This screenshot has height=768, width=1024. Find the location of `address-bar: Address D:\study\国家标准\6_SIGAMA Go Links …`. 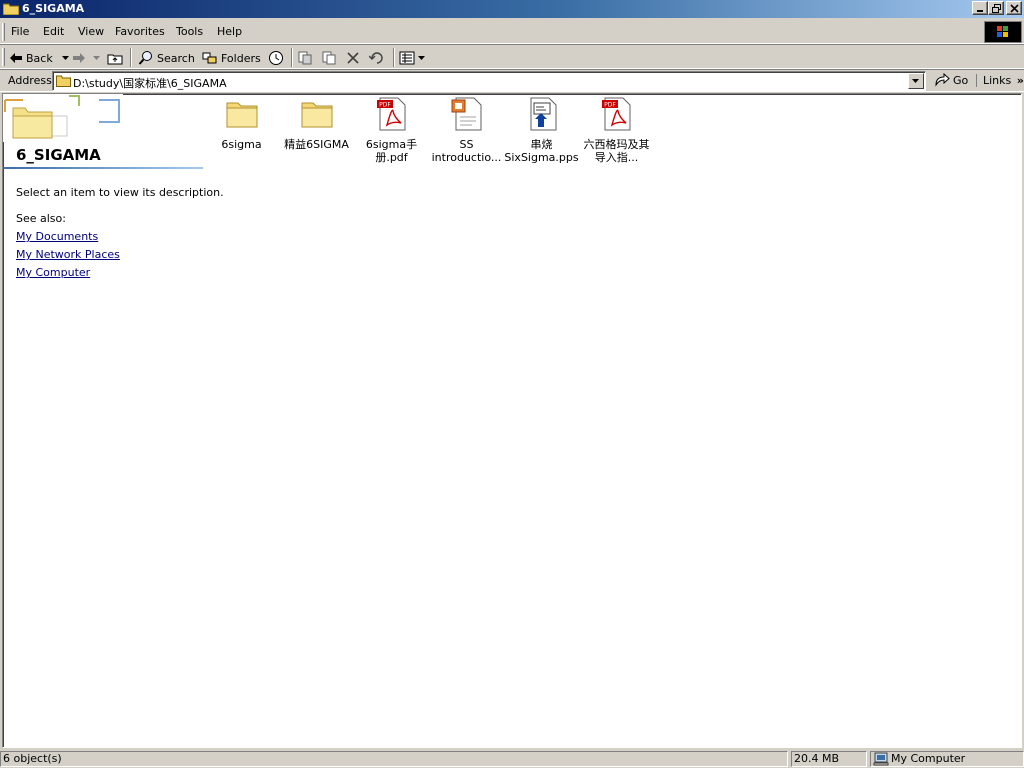

address-bar: Address D:\study\国家标准\6_SIGAMA Go Links … is located at coordinates (512, 80).